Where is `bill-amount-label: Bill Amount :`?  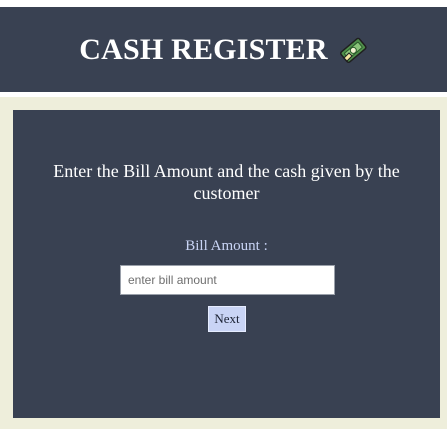
bill-amount-label: Bill Amount : is located at coordinates (226, 246).